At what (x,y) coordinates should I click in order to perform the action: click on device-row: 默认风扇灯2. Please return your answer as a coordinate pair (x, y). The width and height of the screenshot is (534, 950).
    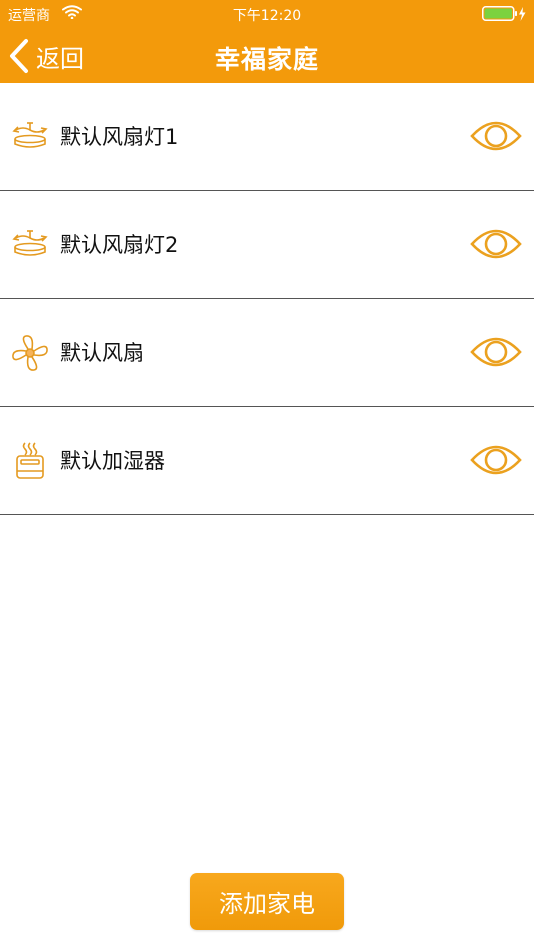
    Looking at the image, I should click on (267, 245).